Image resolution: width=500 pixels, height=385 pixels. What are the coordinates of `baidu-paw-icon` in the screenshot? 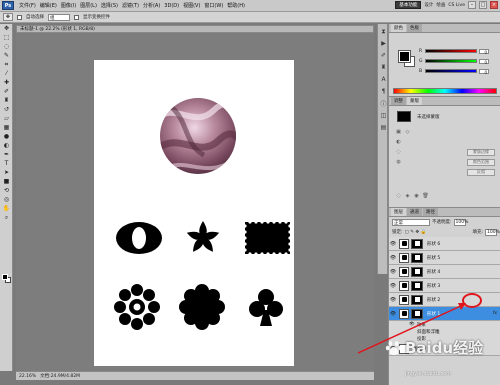 It's located at (394, 347).